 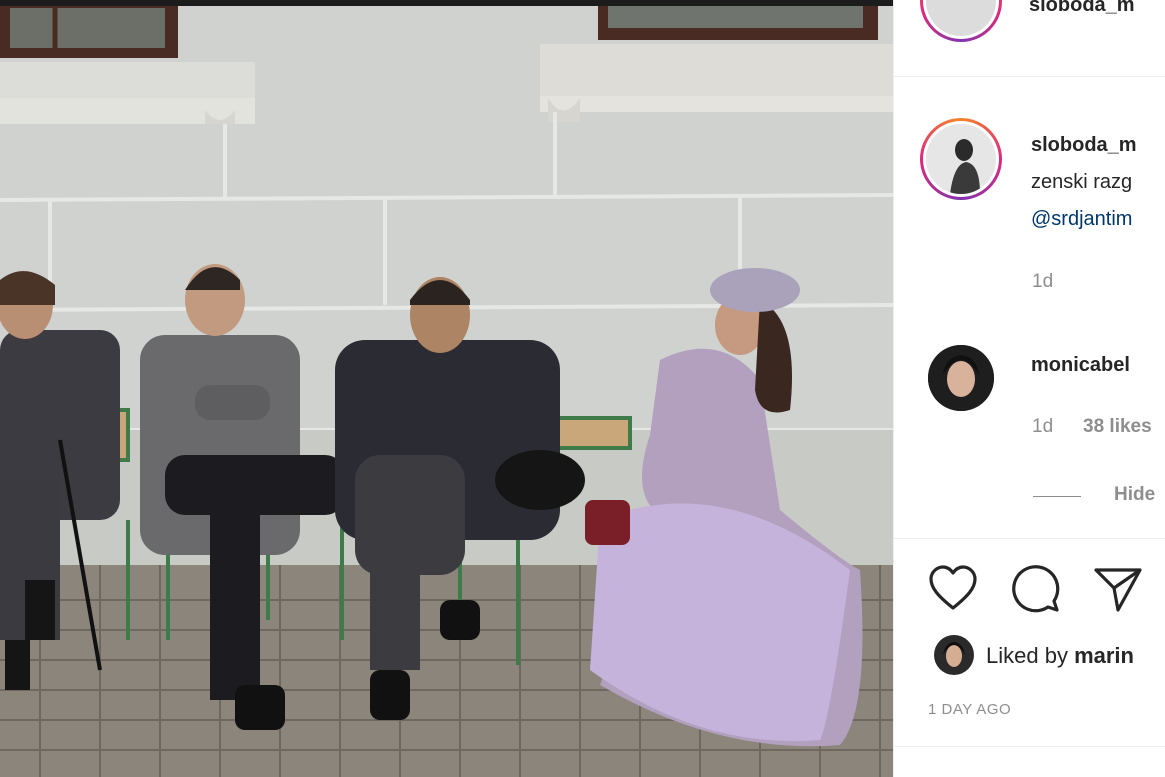 What do you see at coordinates (961, 21) in the screenshot?
I see `header-avatar` at bounding box center [961, 21].